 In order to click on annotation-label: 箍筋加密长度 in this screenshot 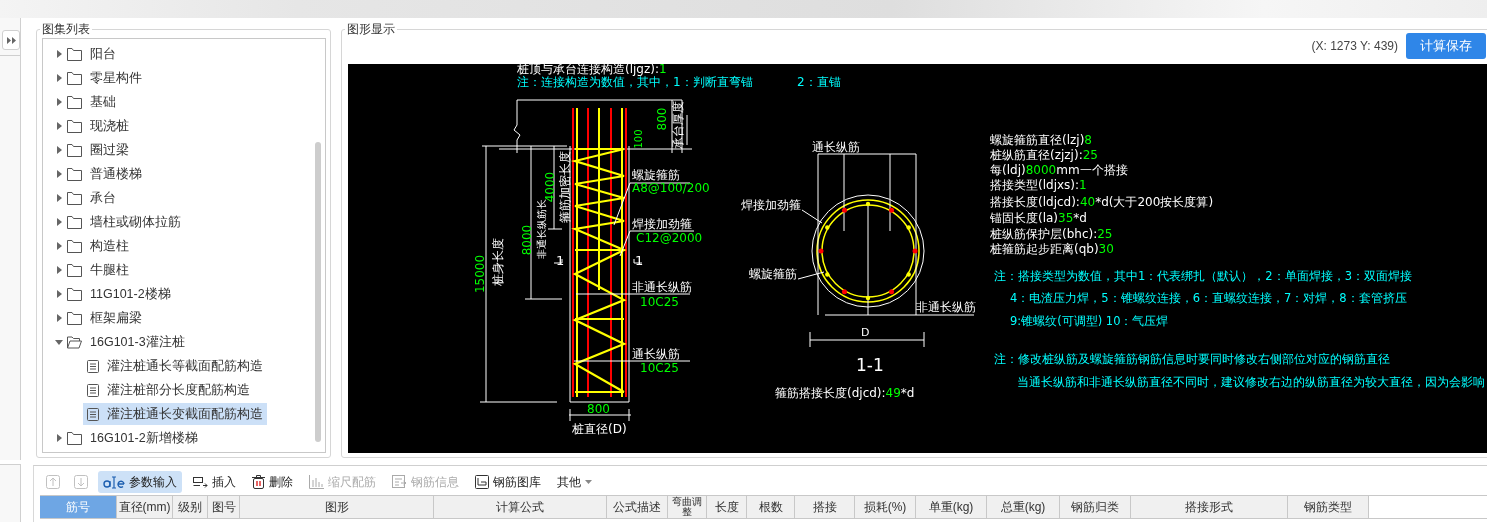, I will do `click(564, 187)`.